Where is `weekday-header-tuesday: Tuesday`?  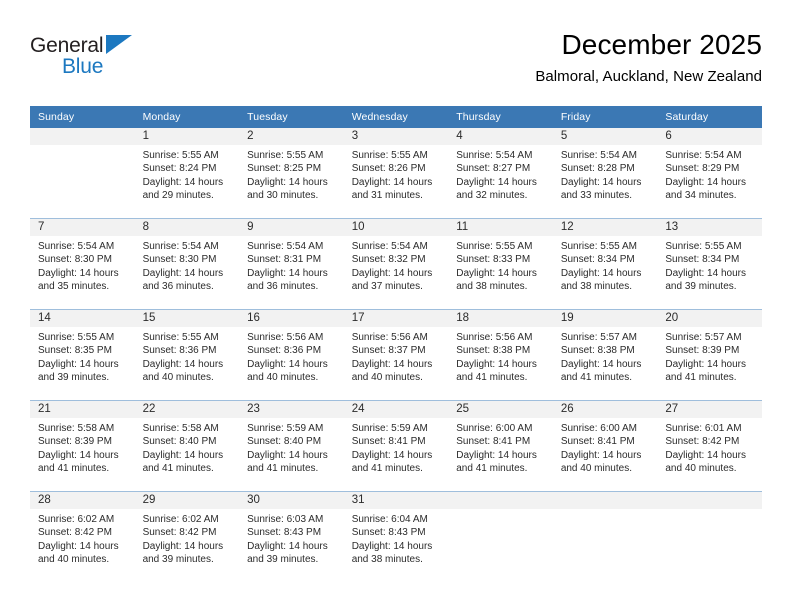 weekday-header-tuesday: Tuesday is located at coordinates (291, 117).